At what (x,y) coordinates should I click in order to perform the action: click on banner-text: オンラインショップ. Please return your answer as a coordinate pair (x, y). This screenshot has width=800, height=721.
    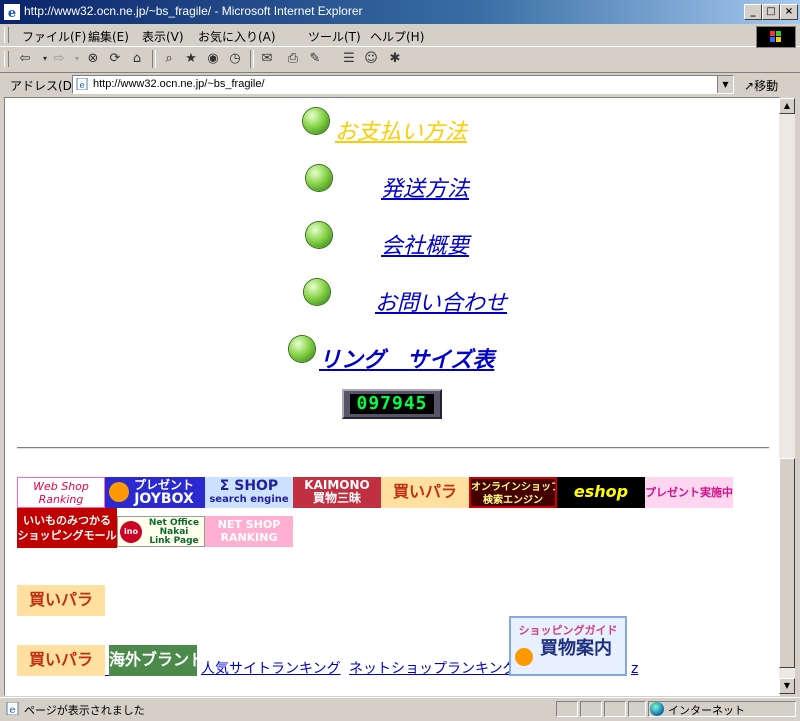
    Looking at the image, I should click on (514, 487).